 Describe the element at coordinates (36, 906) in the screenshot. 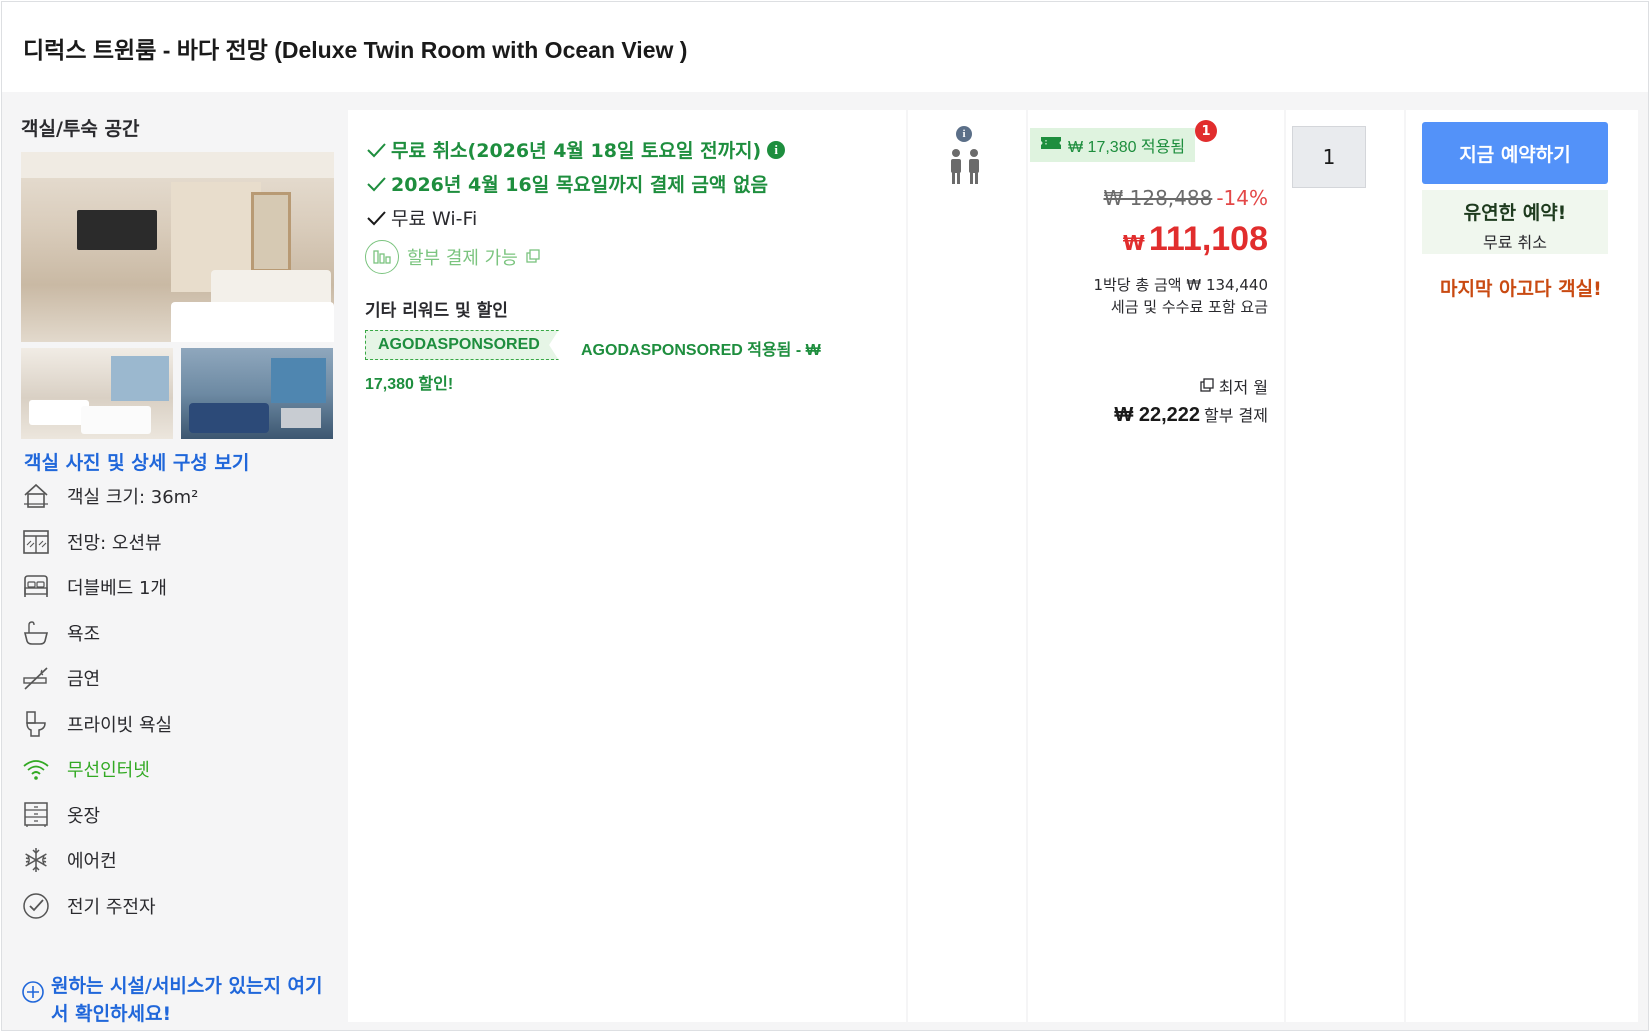

I see `kettle-check-icon` at that location.